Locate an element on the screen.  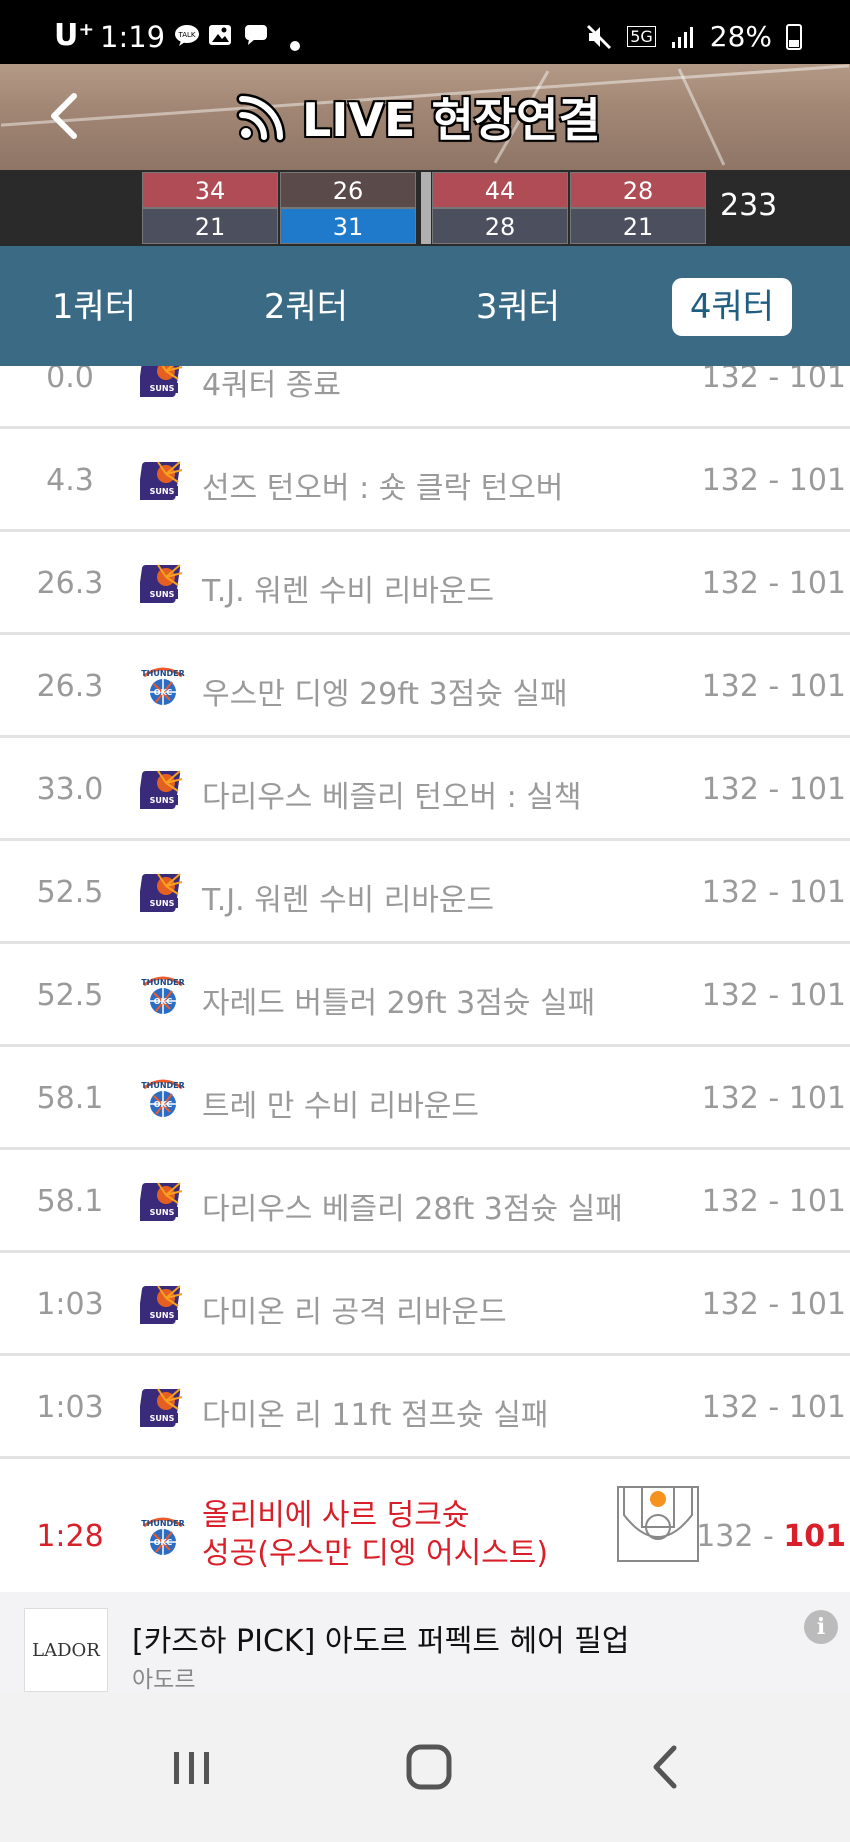
play-time: 58.1 is located at coordinates (70, 1098).